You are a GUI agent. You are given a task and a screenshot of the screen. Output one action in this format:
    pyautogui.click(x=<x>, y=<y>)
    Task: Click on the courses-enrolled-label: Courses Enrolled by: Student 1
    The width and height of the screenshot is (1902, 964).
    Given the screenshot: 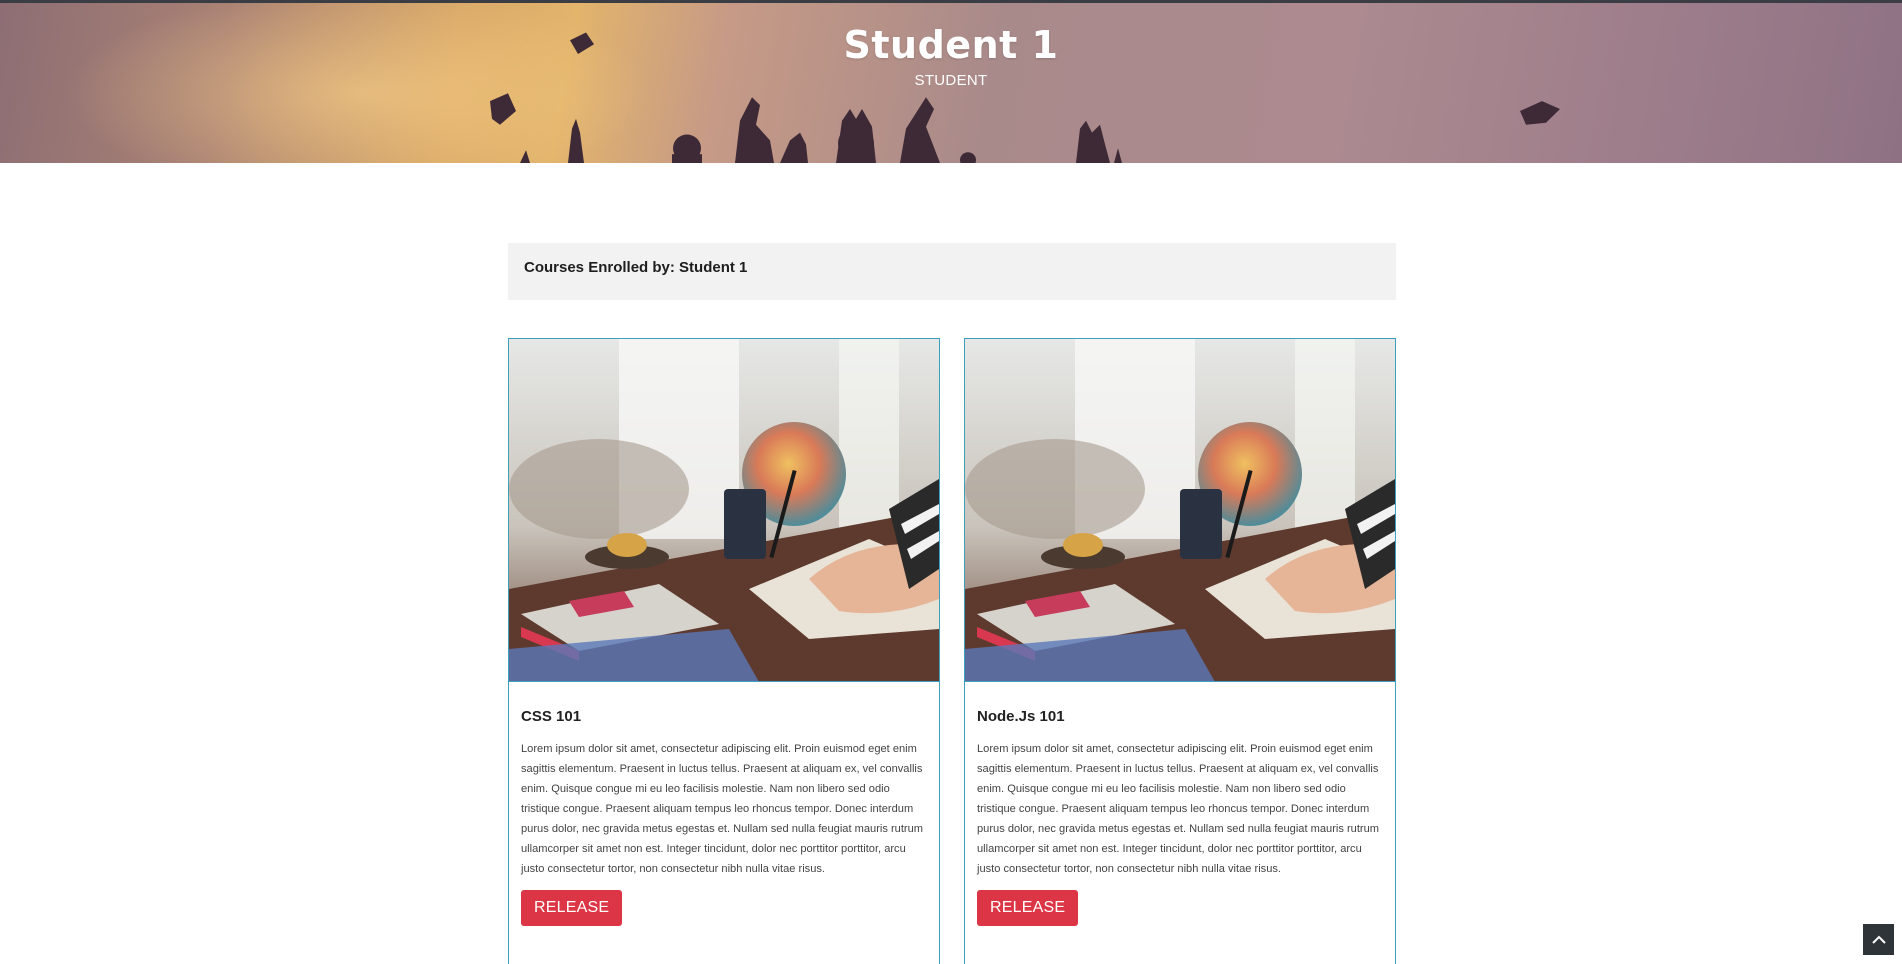 What is the action you would take?
    pyautogui.click(x=636, y=267)
    